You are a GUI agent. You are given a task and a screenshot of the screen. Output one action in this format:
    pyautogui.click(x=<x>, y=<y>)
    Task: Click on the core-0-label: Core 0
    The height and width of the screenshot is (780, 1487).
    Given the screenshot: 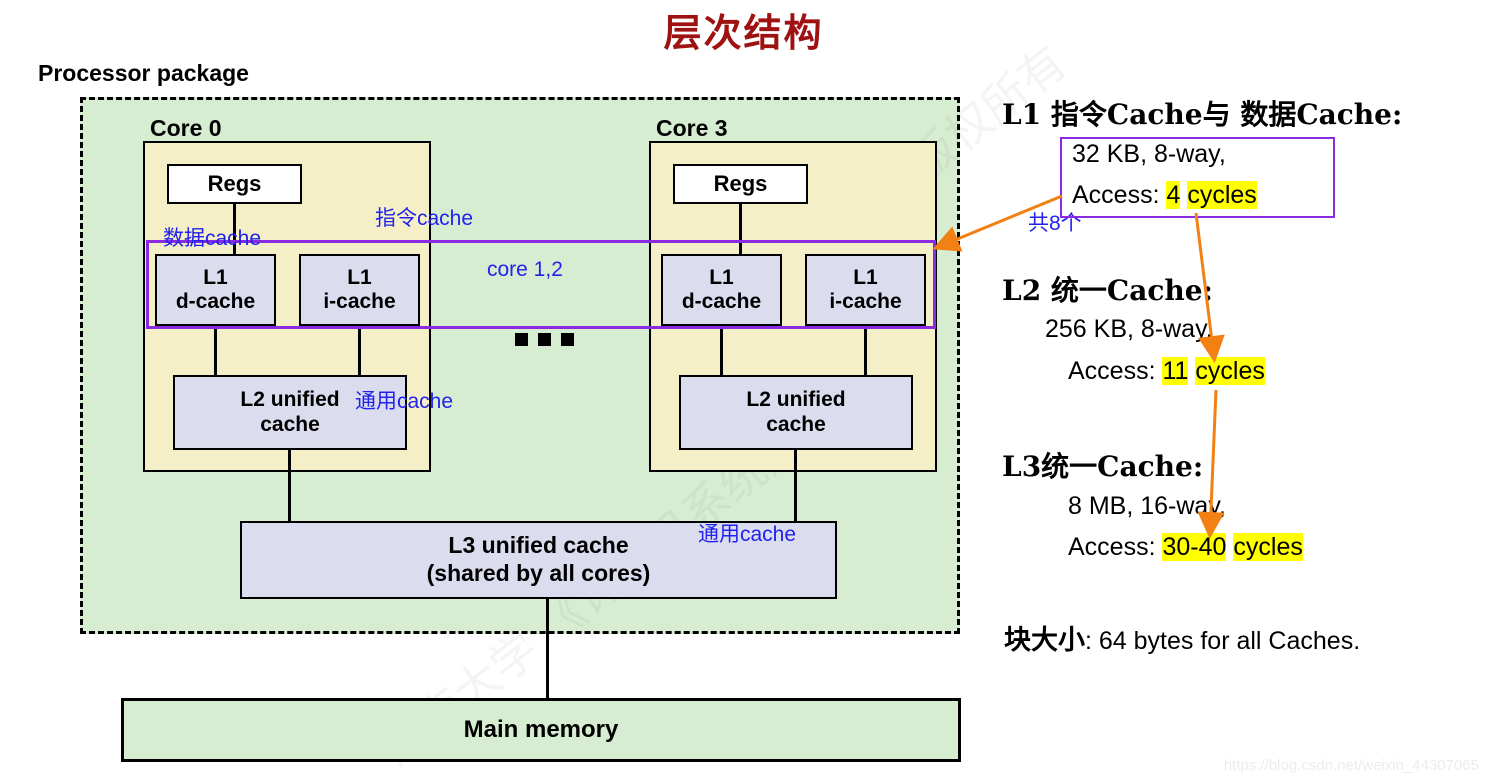 What is the action you would take?
    pyautogui.click(x=186, y=128)
    